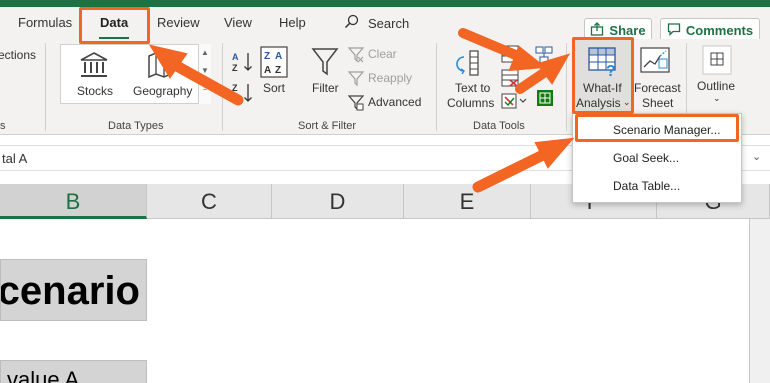  What do you see at coordinates (114, 25) in the screenshot?
I see `highlight-data-tab` at bounding box center [114, 25].